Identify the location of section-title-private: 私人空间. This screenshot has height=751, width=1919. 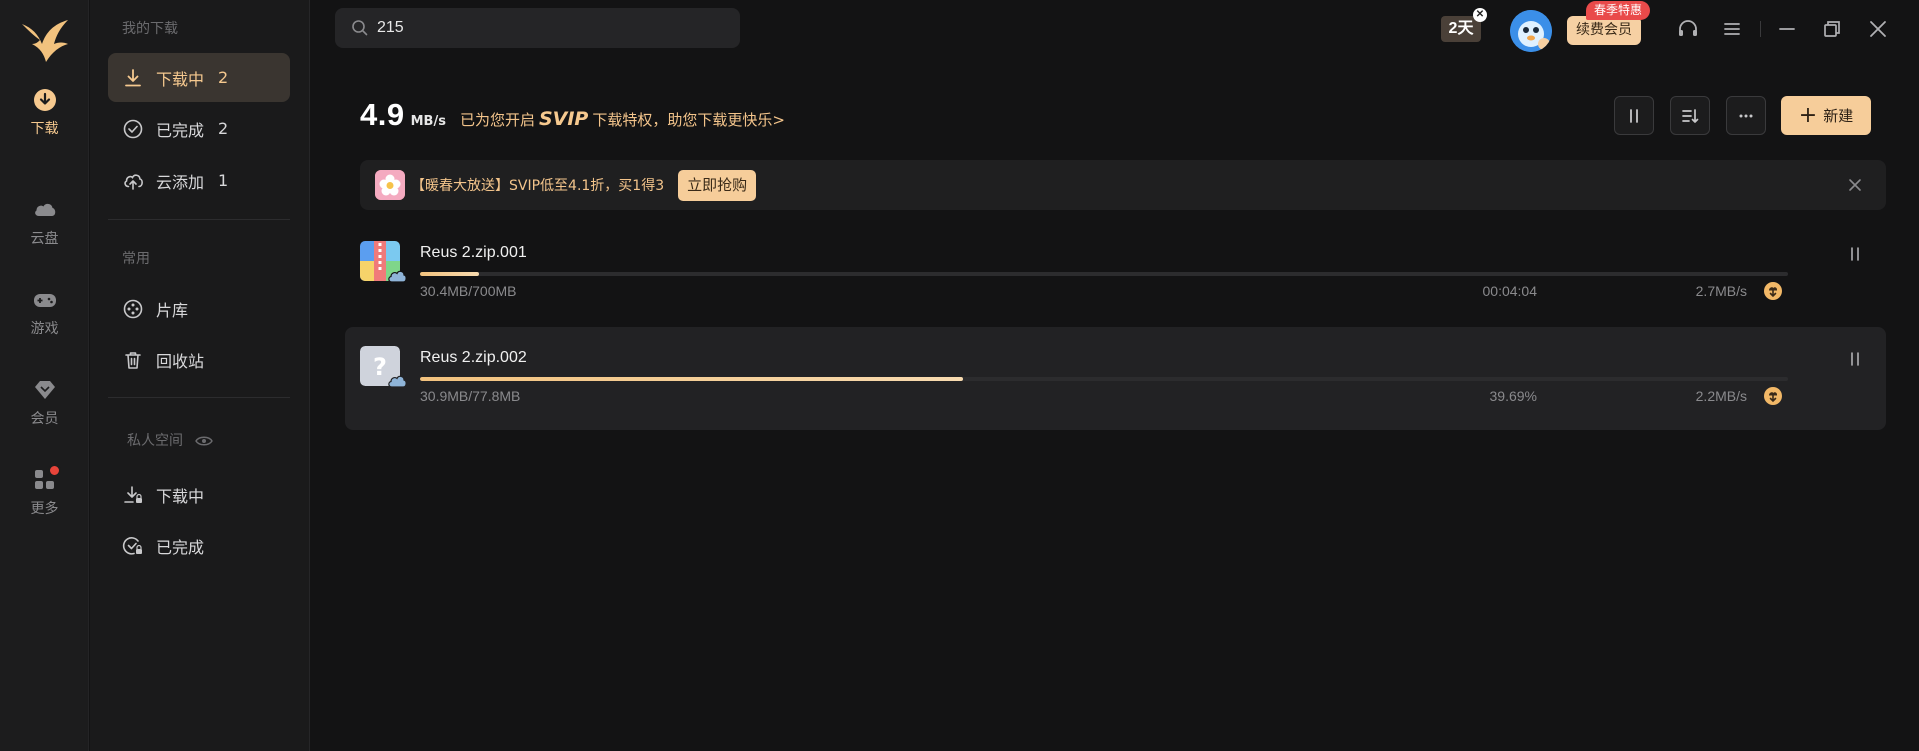
(170, 440).